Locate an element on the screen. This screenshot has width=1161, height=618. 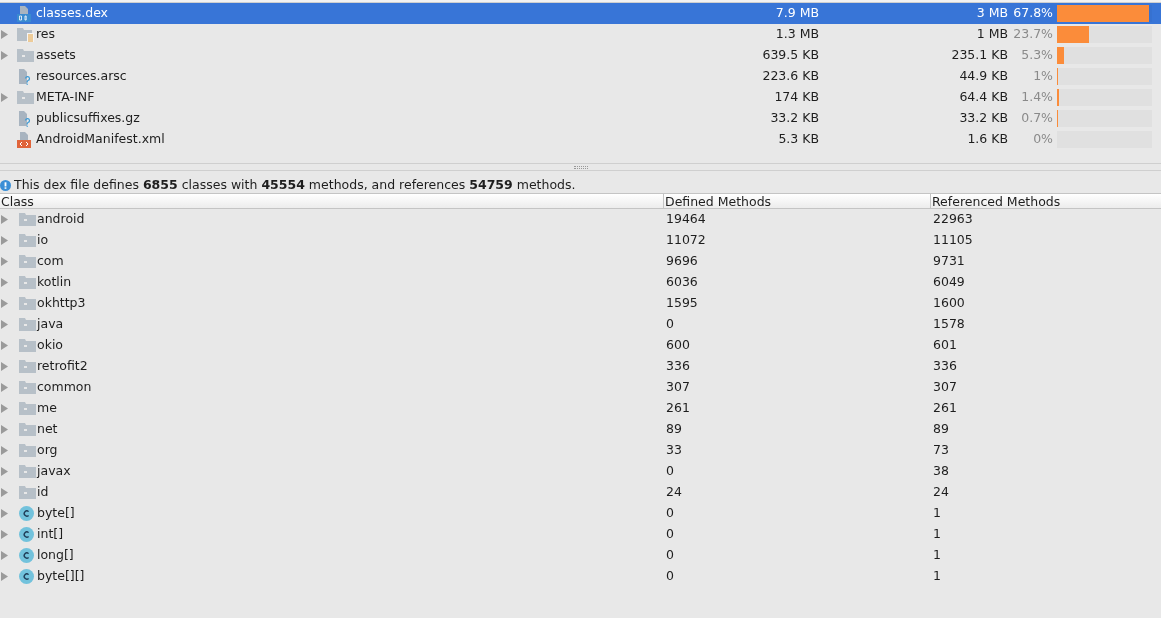
size-percent: 1.4% is located at coordinates (1036, 97).